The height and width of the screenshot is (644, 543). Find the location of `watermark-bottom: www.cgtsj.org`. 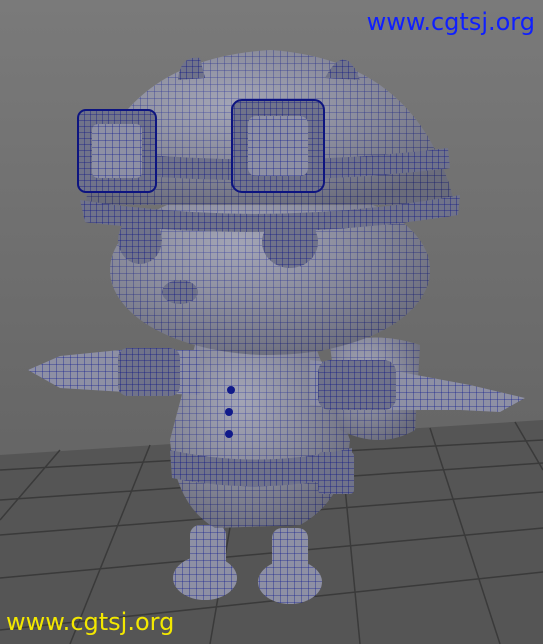

watermark-bottom: www.cgtsj.org is located at coordinates (90, 622).